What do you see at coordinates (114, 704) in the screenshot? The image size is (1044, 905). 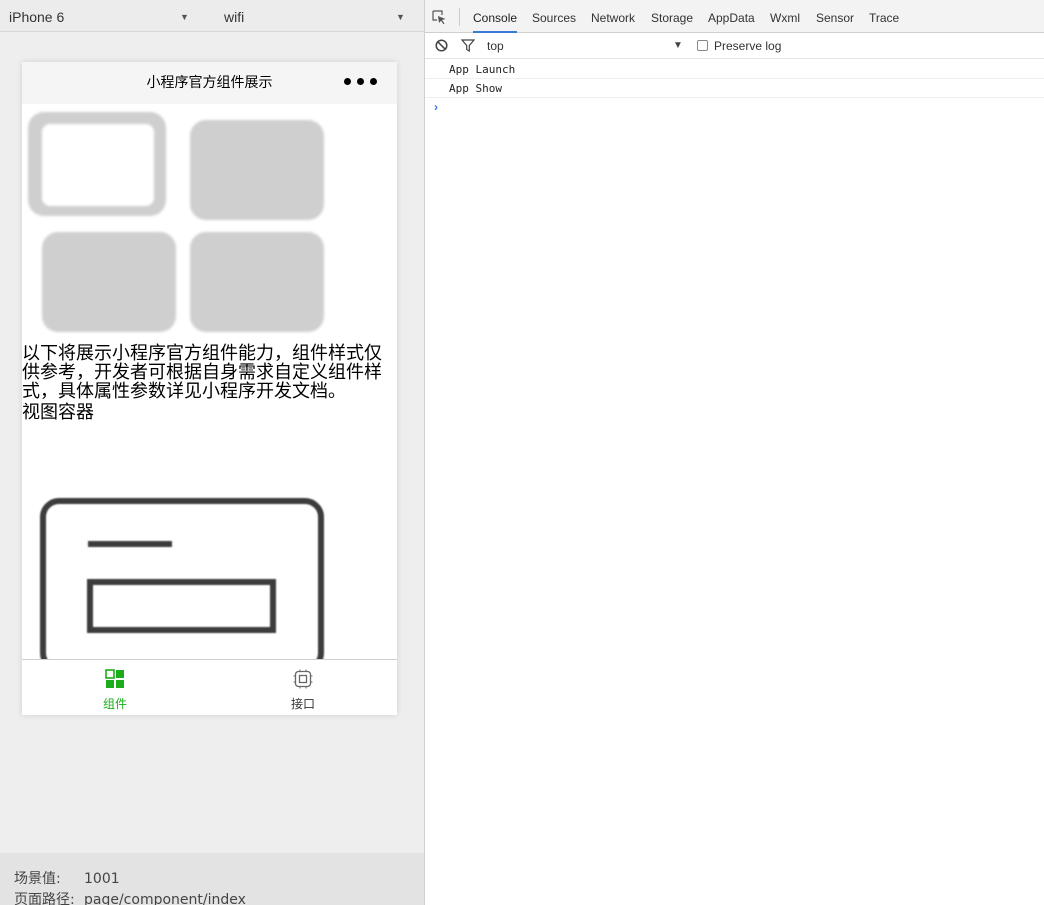 I see `tab-components-label: 组件` at bounding box center [114, 704].